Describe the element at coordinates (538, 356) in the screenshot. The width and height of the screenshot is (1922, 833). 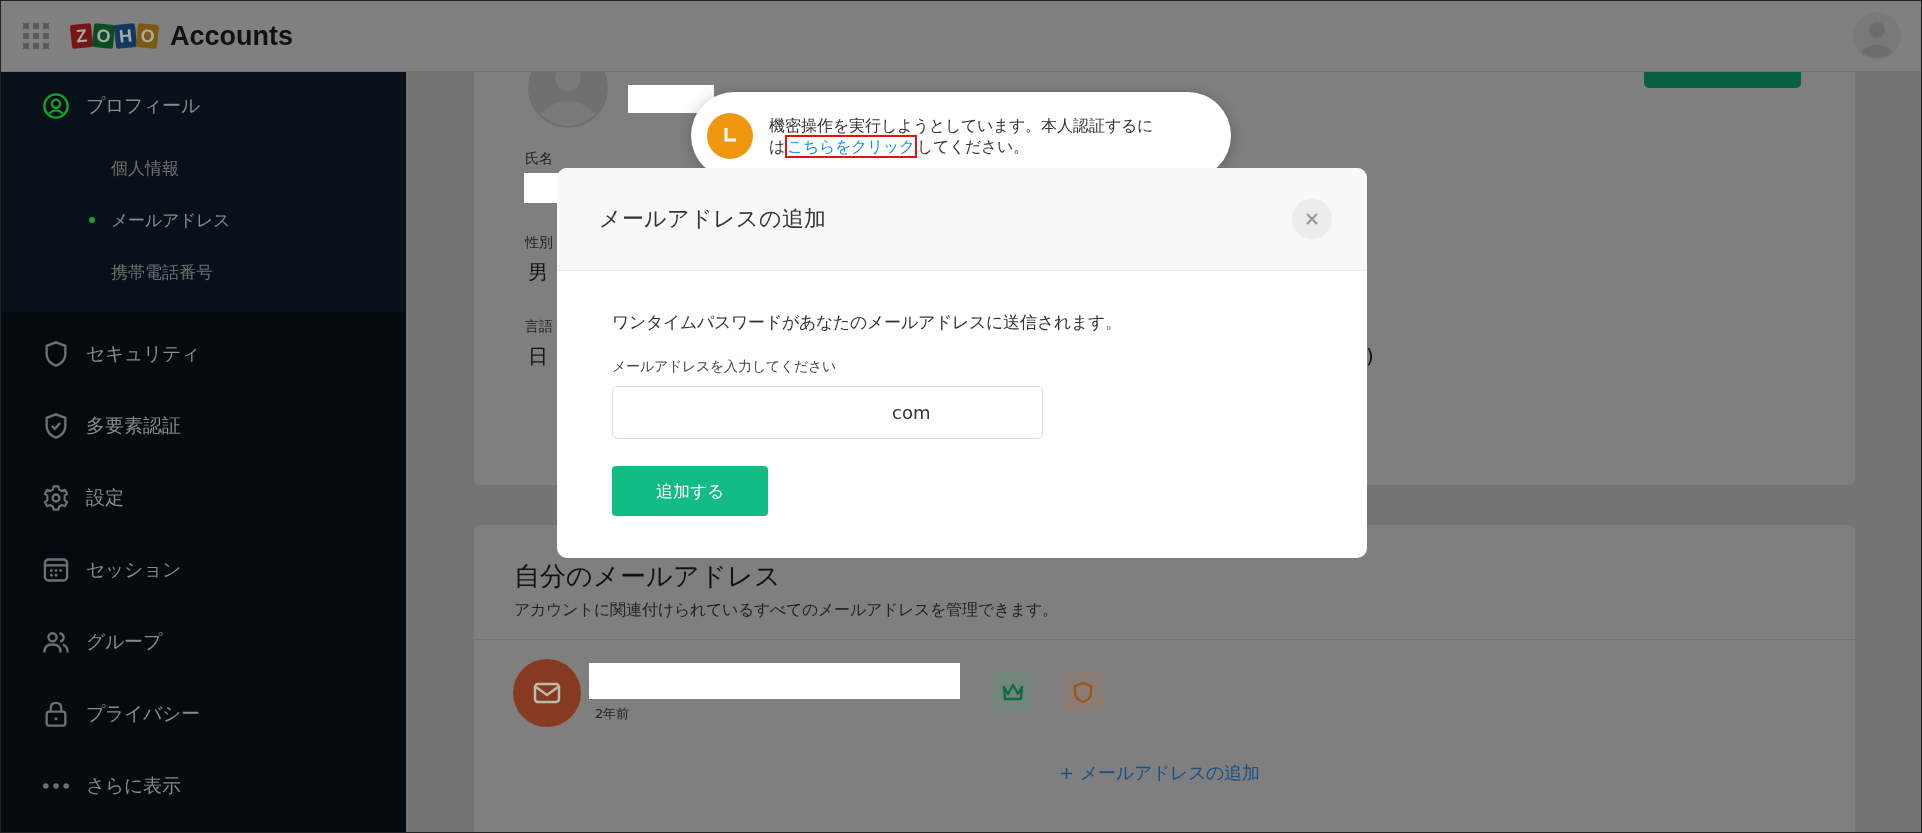
I see `field-value: 日` at that location.